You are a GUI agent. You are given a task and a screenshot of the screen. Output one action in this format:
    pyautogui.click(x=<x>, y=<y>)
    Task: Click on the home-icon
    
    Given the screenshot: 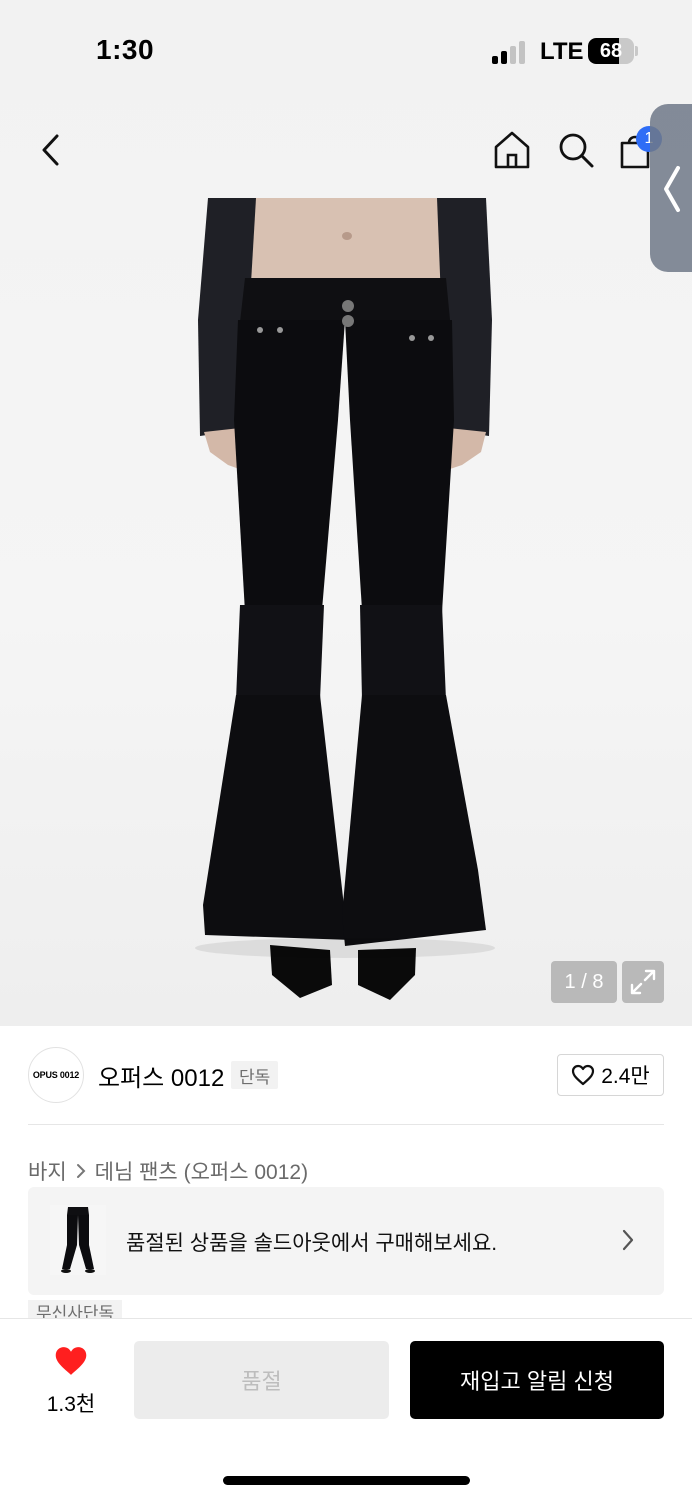 What is the action you would take?
    pyautogui.click(x=512, y=150)
    